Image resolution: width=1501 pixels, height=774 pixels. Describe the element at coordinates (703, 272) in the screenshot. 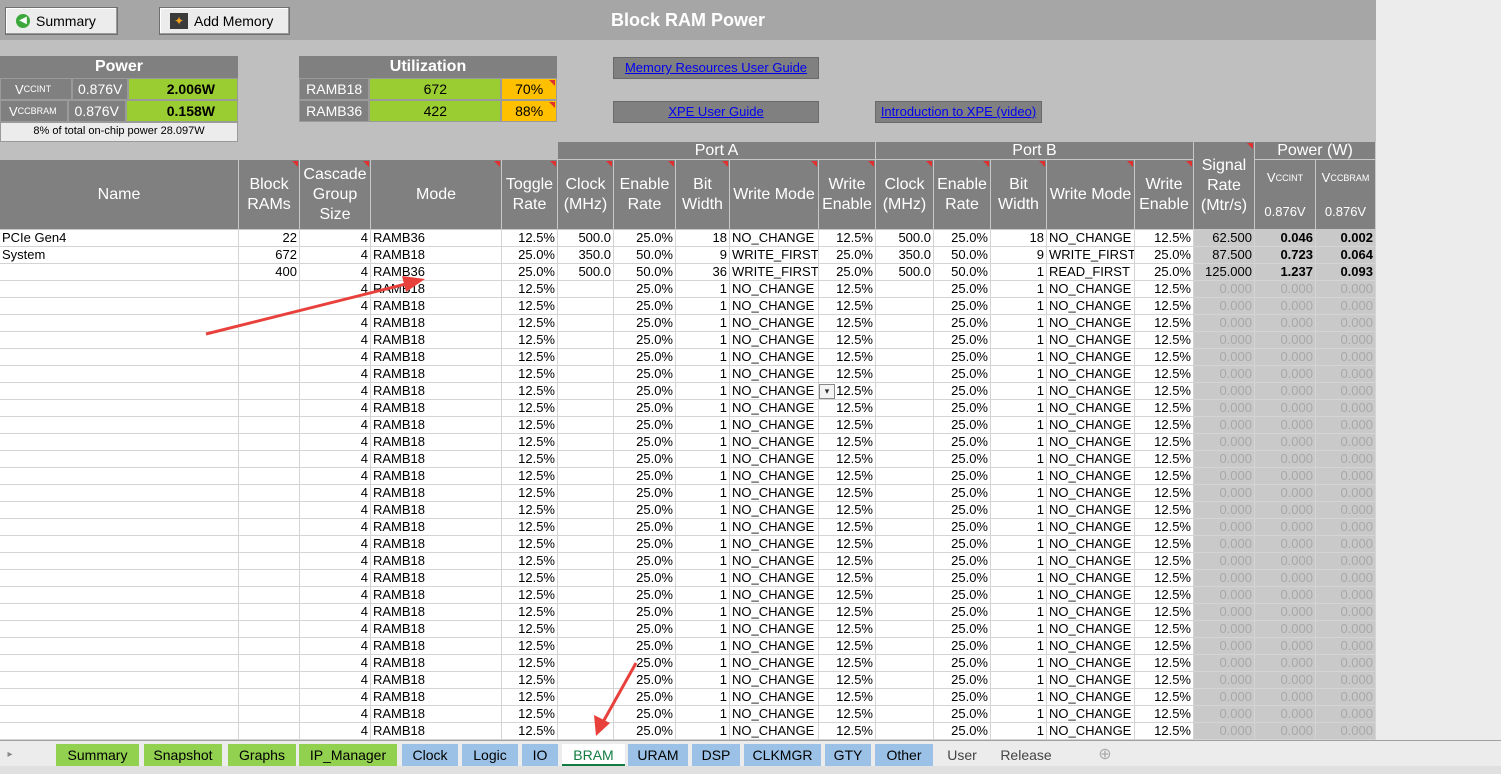

I see `cell-a-bit-width: 36` at that location.